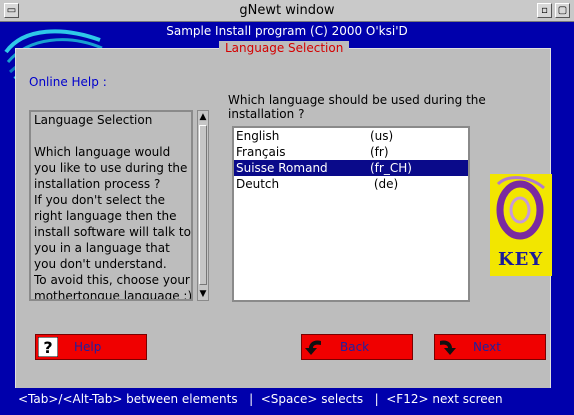  What do you see at coordinates (521, 259) in the screenshot?
I see `key-logo-text: KEY` at bounding box center [521, 259].